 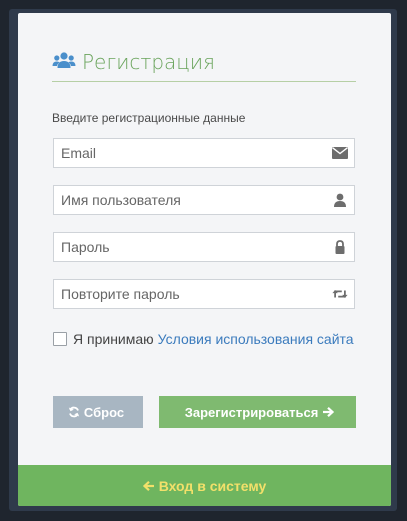 I want to click on terms-checkbox, so click(x=60, y=339).